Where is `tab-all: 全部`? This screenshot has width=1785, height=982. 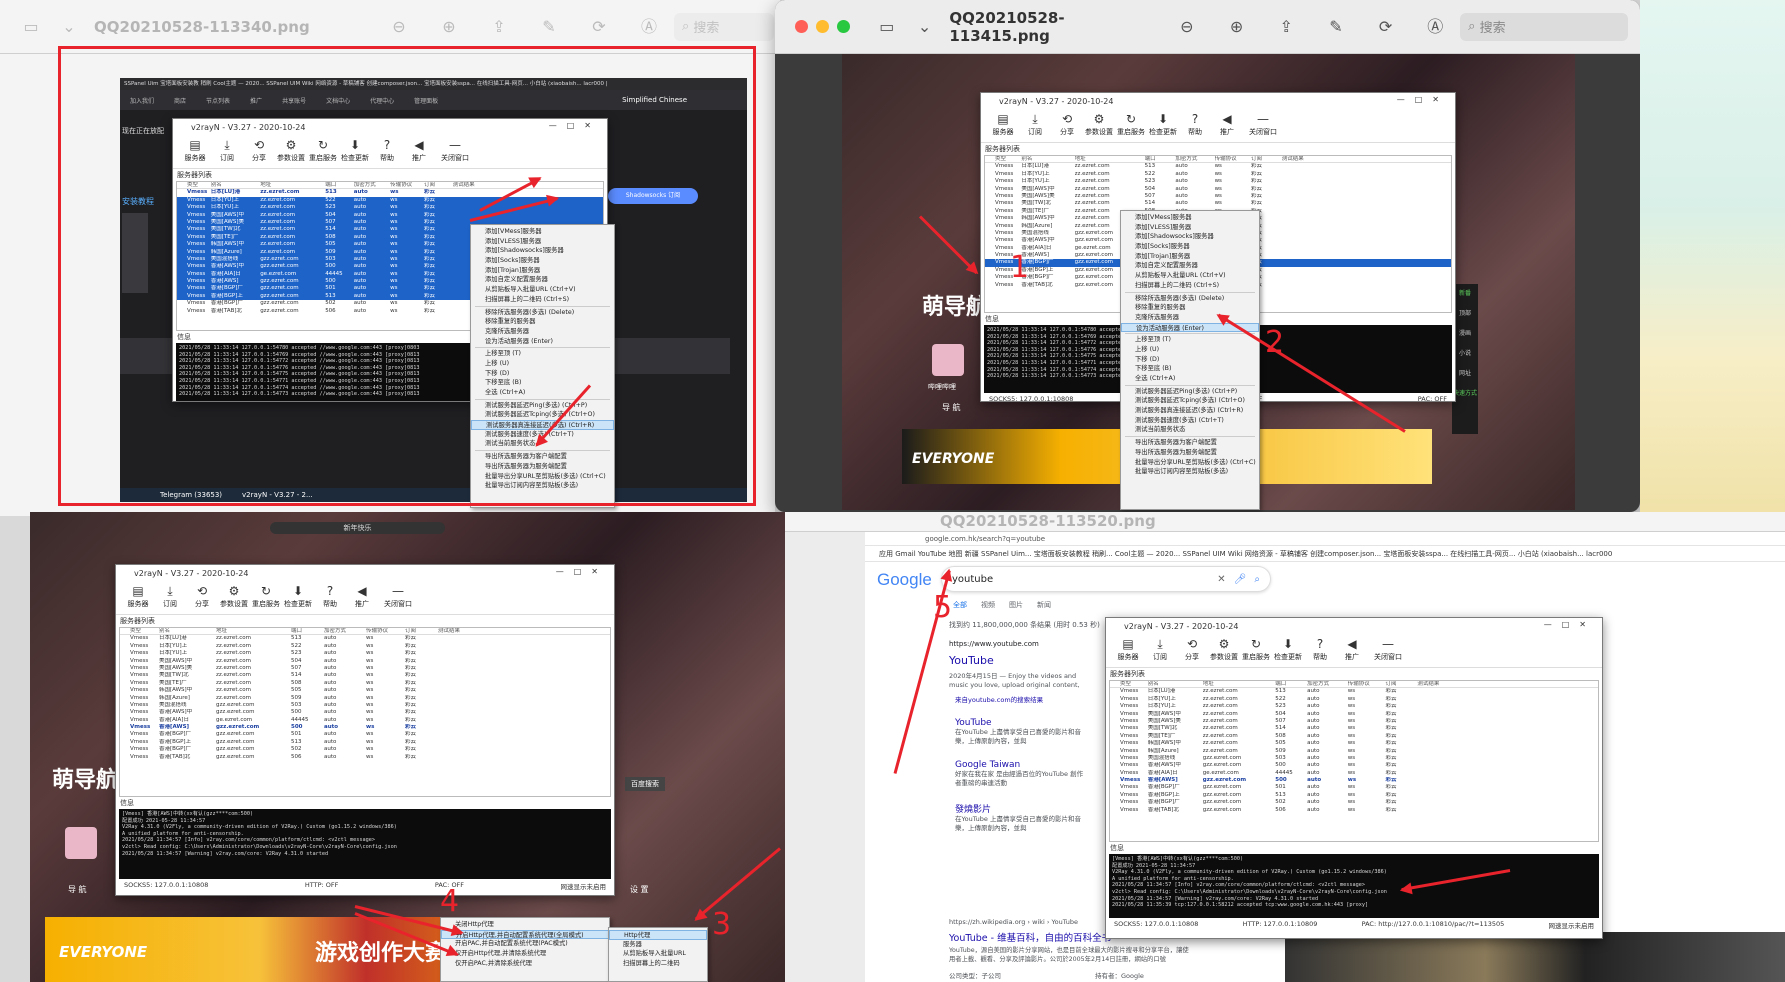 tab-all: 全部 is located at coordinates (960, 605).